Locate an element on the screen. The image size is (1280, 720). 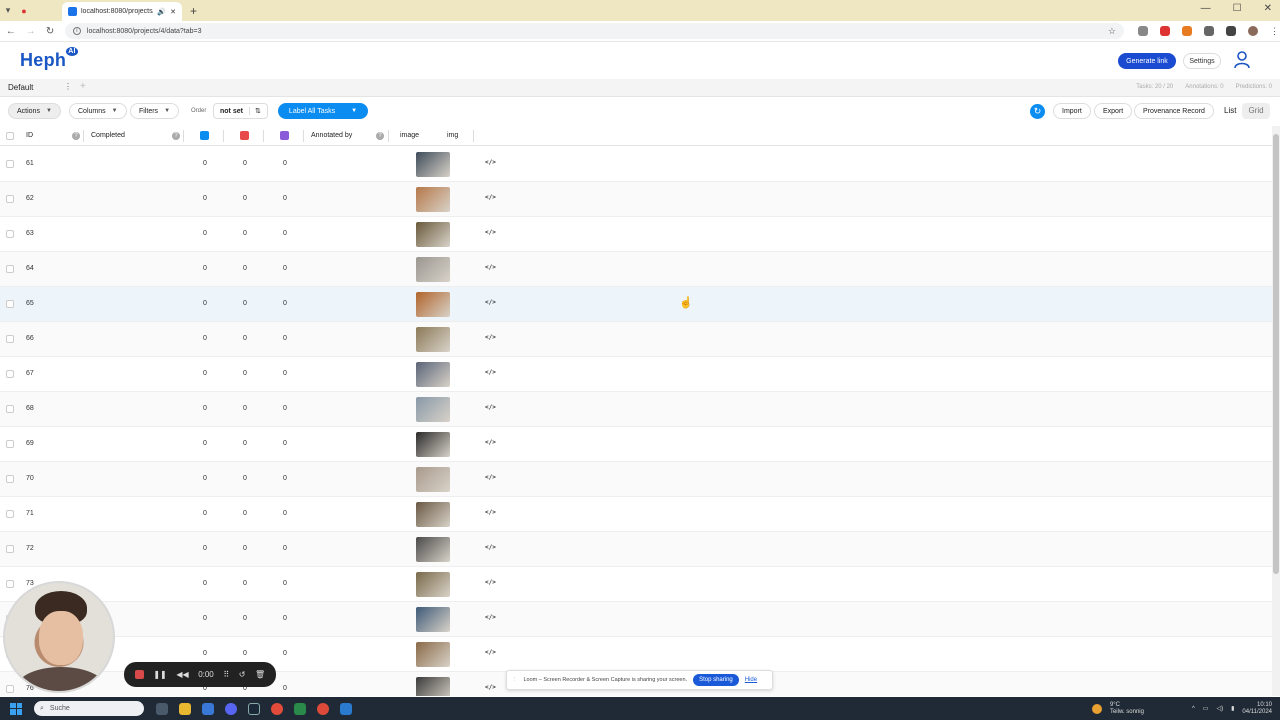
weather-icon is located at coordinates (1096, 708).